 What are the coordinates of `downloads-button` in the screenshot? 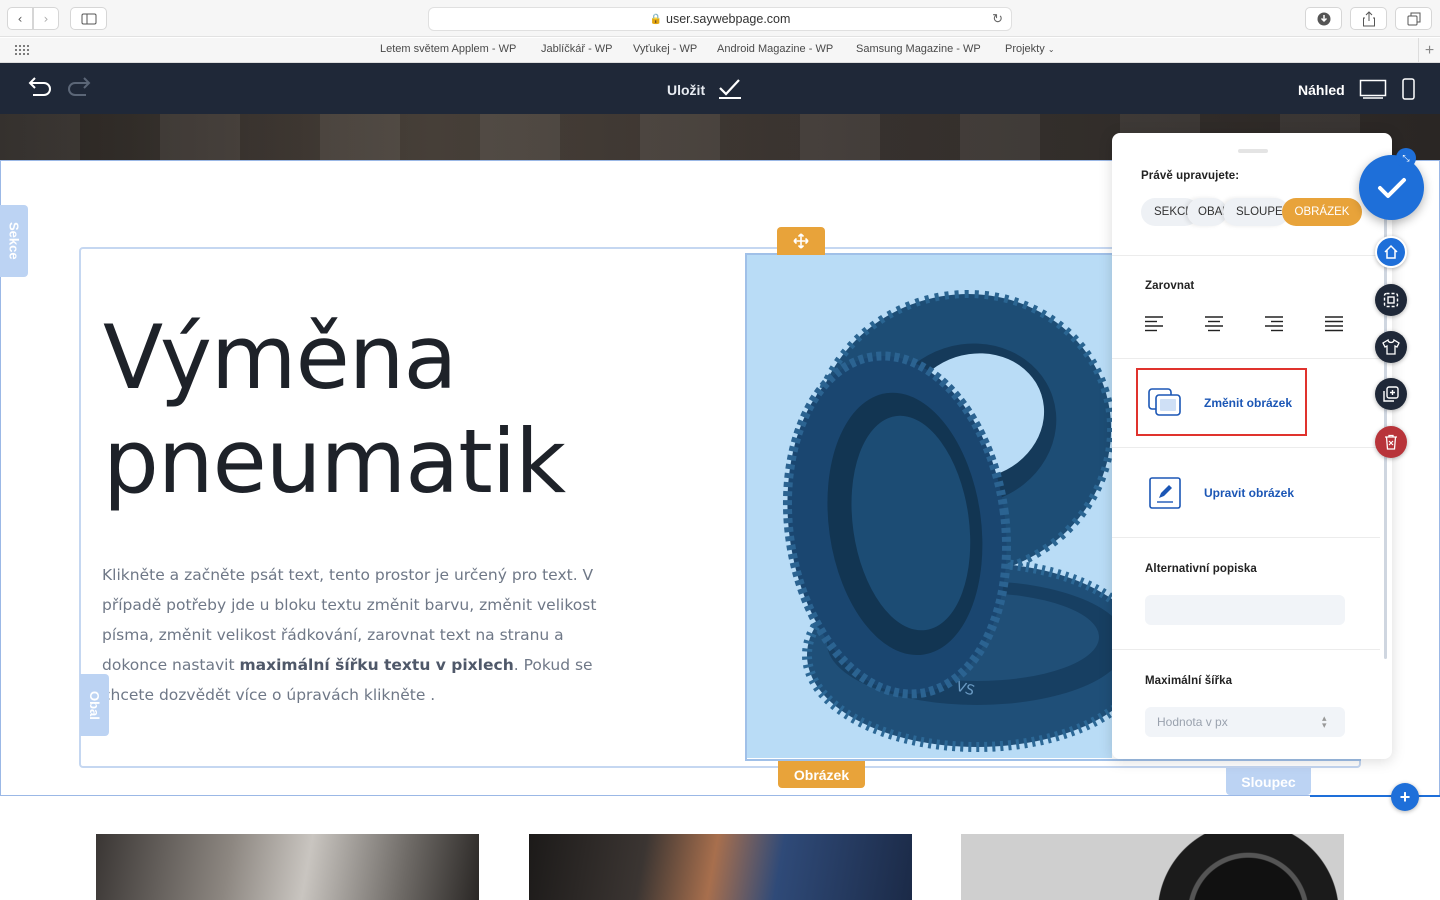 It's located at (1323, 18).